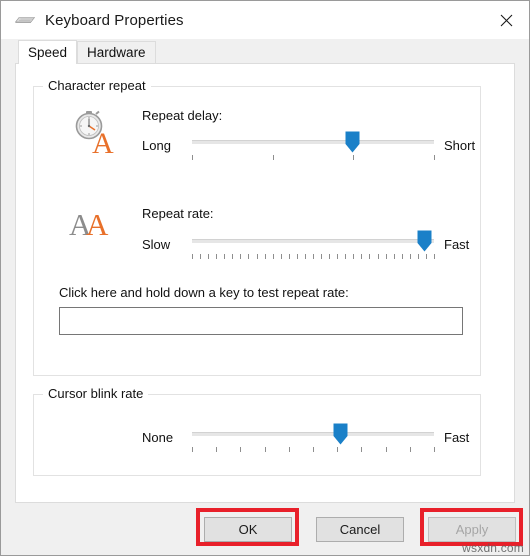 Image resolution: width=530 pixels, height=556 pixels. What do you see at coordinates (25, 20) in the screenshot?
I see `keyboard-icon` at bounding box center [25, 20].